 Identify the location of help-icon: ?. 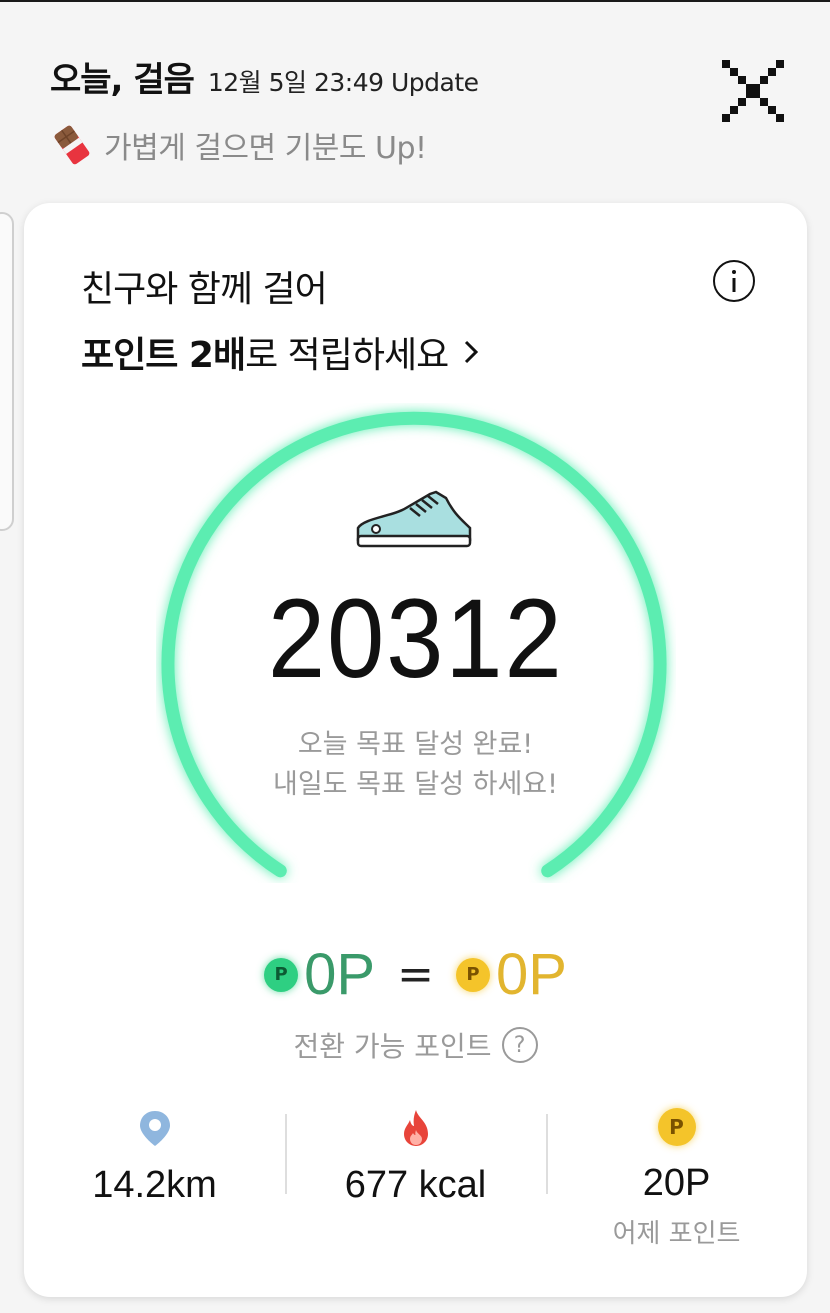
(519, 1045).